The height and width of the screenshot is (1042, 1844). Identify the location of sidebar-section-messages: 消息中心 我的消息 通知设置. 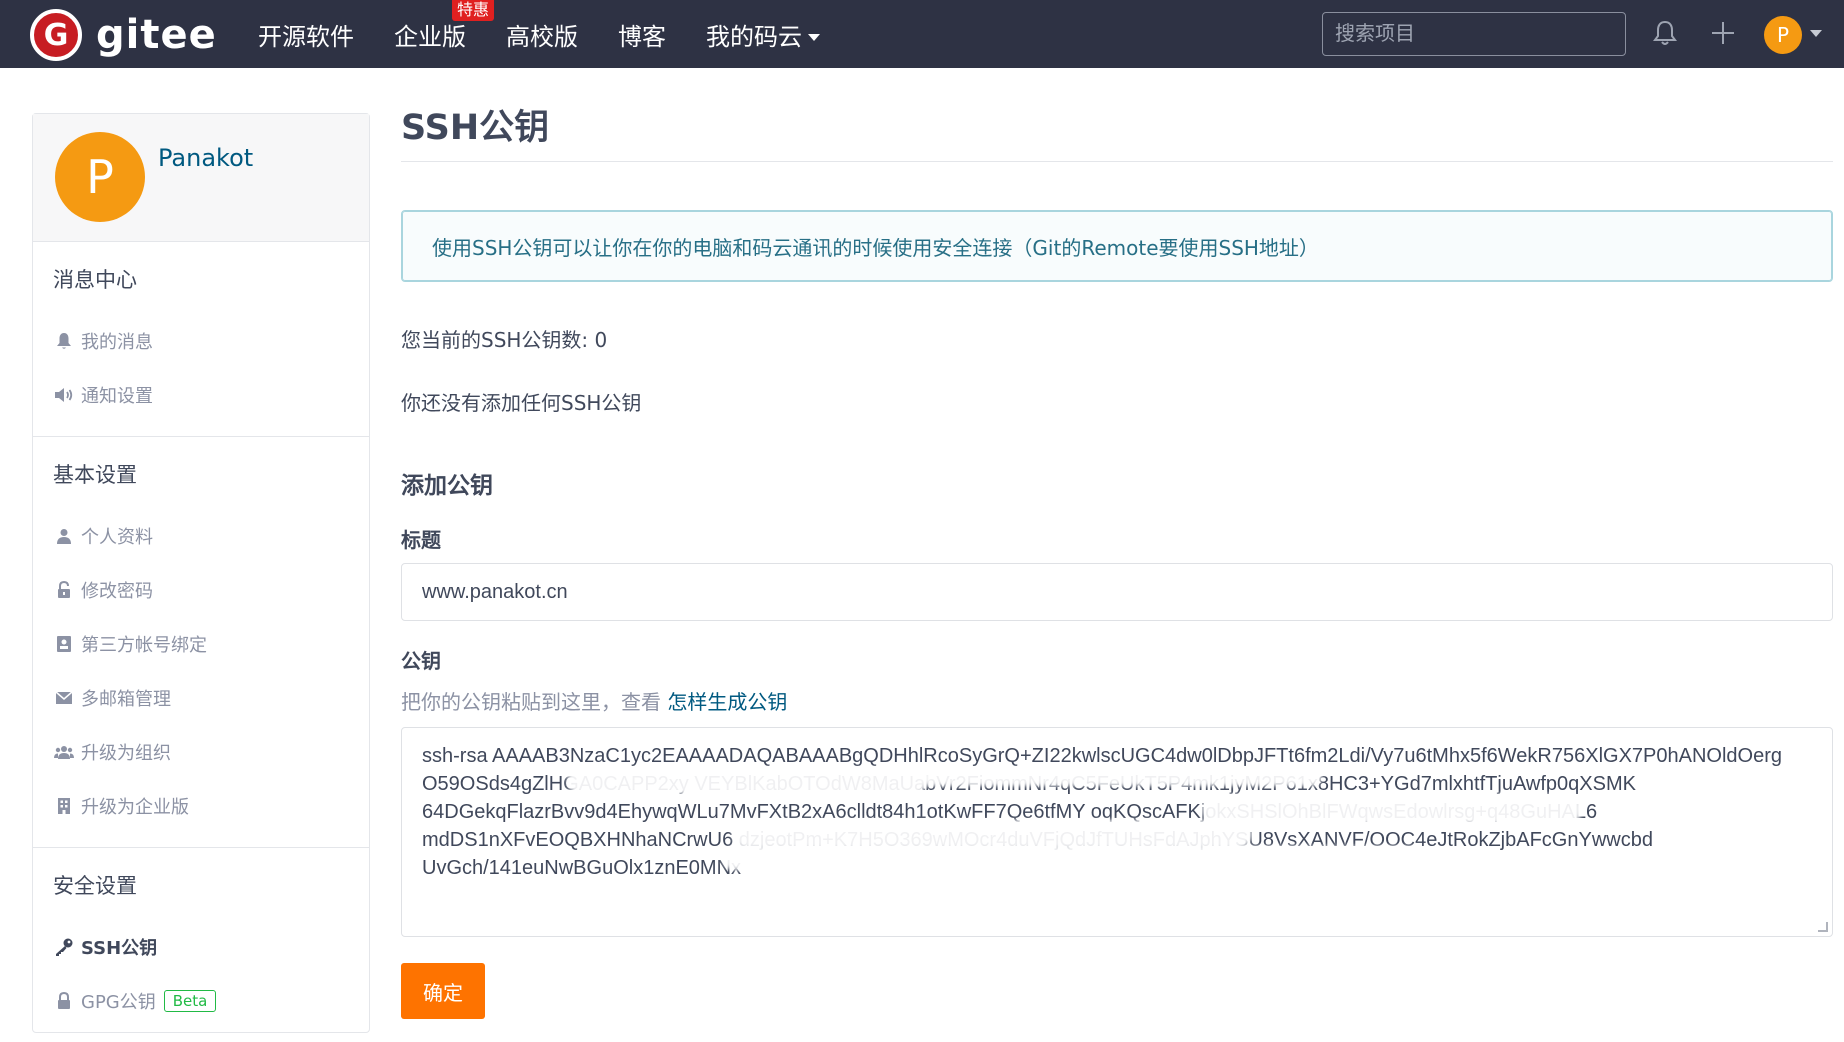
(201, 339).